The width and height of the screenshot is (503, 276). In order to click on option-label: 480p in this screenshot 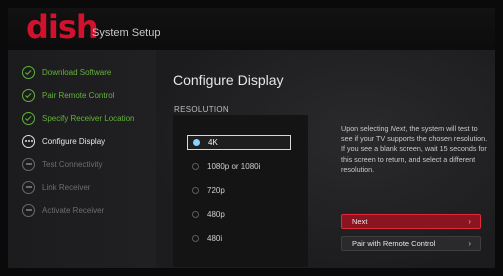, I will do `click(216, 214)`.